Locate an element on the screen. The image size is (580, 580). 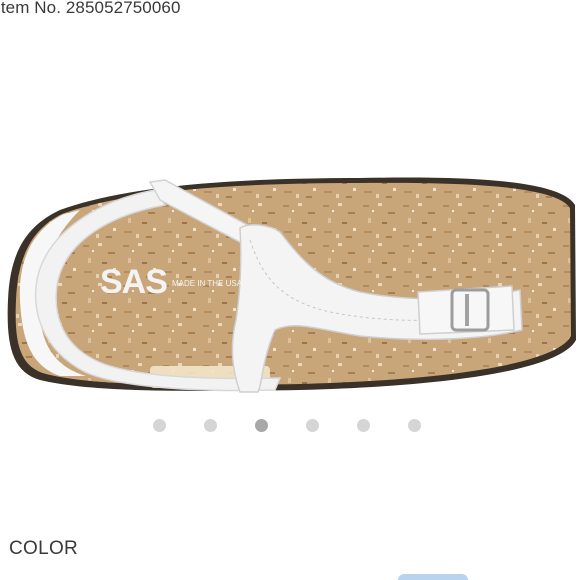
origin-text: MADE IN THE USA is located at coordinates (207, 283).